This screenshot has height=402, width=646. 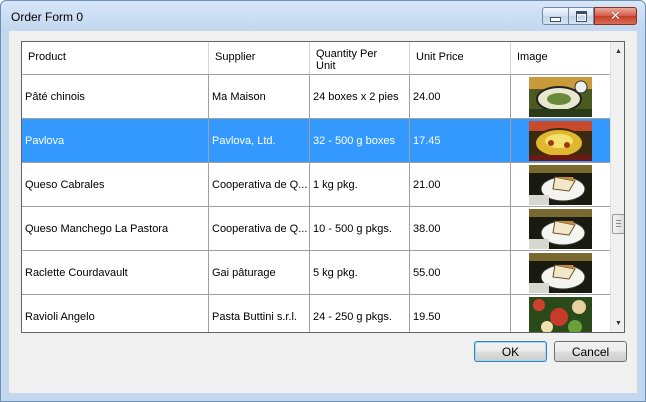 I want to click on cell-quantity: 10 - 500 g pkgs., so click(x=360, y=228).